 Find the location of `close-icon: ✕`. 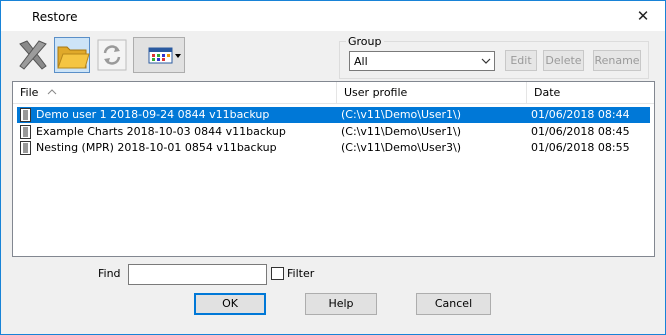

close-icon: ✕ is located at coordinates (643, 16).